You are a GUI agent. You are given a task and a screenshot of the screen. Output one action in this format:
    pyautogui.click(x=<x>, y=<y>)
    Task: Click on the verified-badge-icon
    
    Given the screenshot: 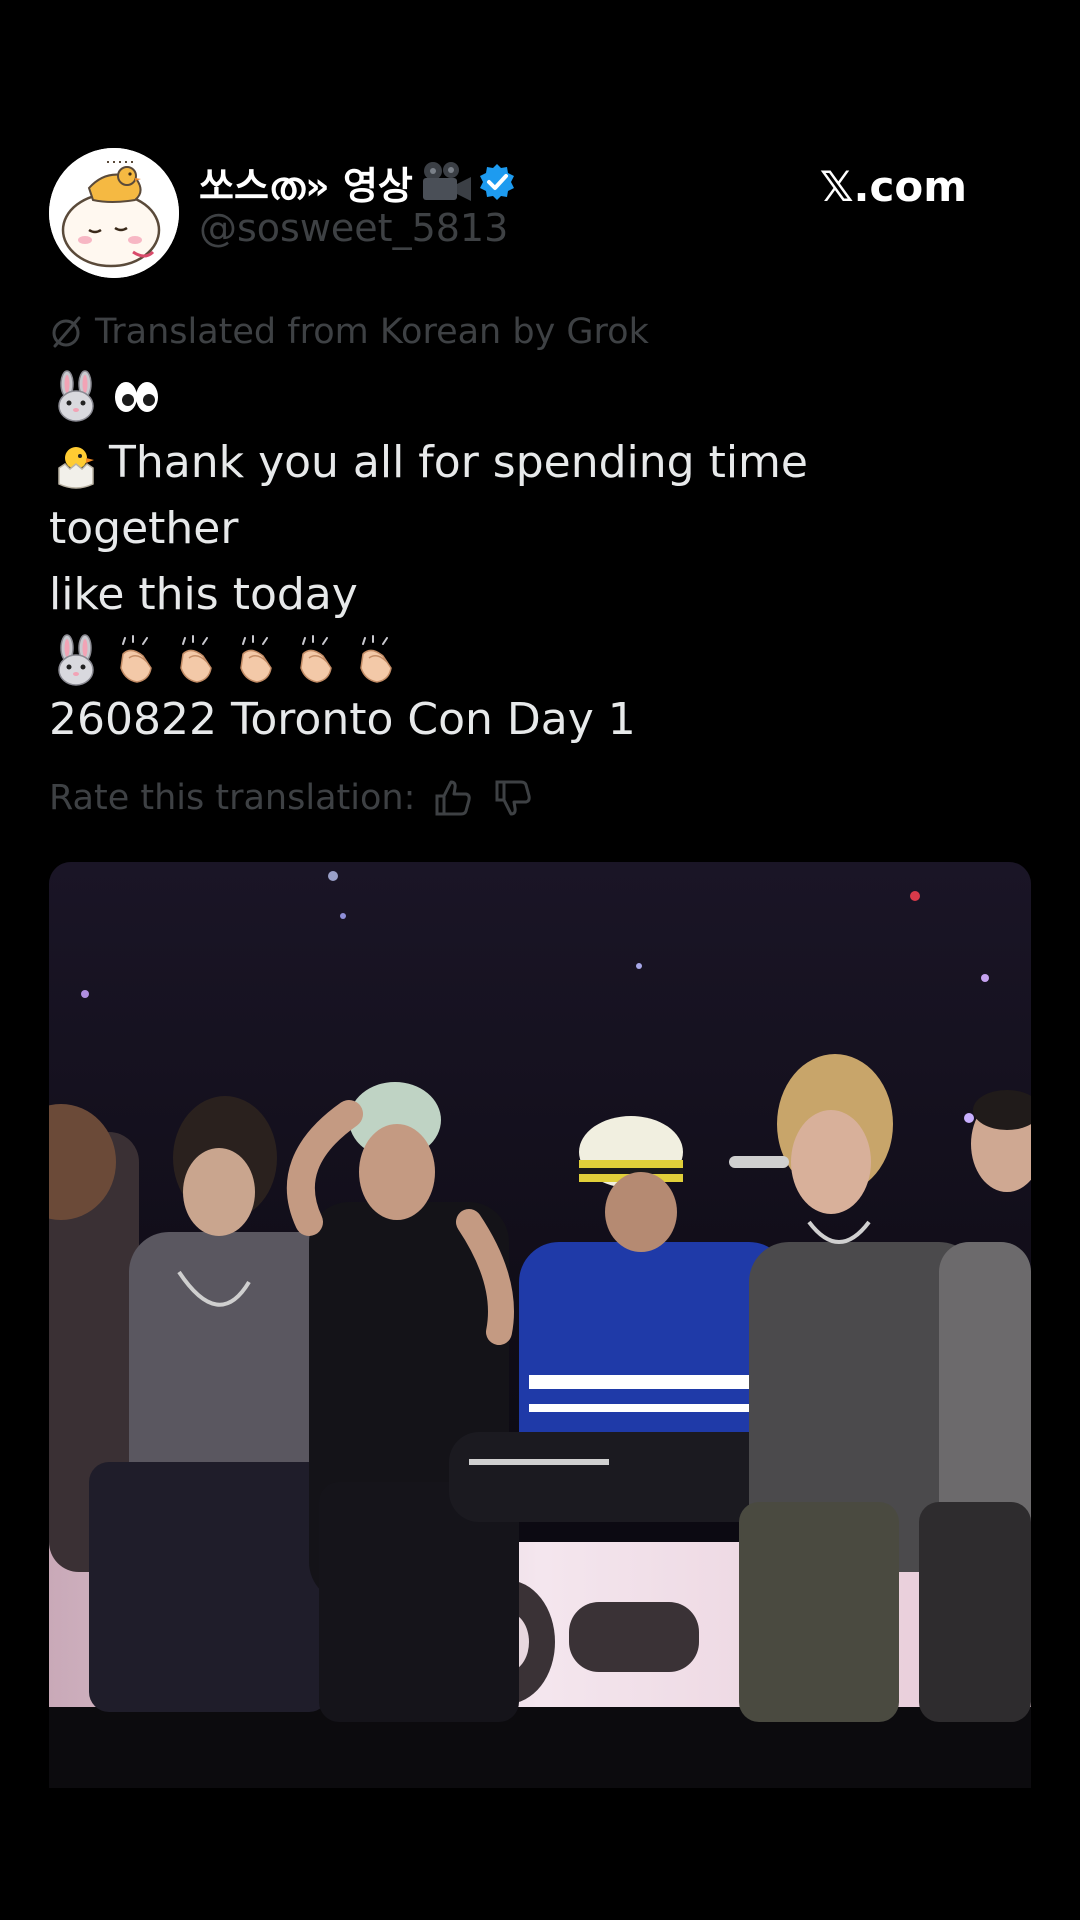 What is the action you would take?
    pyautogui.click(x=497, y=182)
    